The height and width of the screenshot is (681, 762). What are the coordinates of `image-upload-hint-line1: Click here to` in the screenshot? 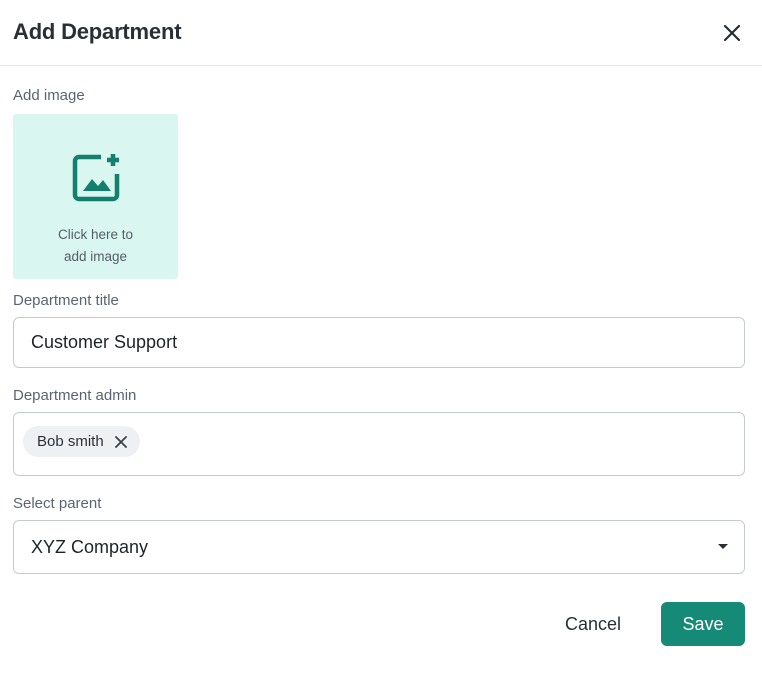 It's located at (95, 234).